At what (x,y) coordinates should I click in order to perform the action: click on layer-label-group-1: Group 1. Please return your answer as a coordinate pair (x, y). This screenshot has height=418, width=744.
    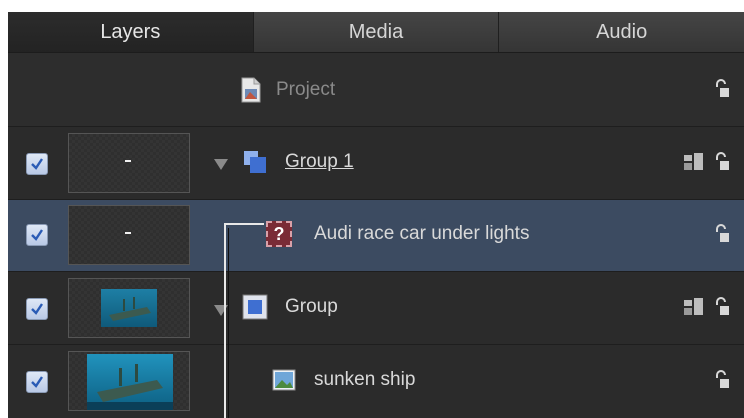
    Looking at the image, I should click on (319, 162).